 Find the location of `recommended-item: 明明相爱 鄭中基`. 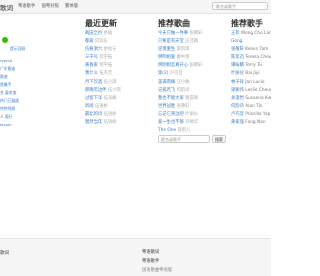

recommended-item: 明明相爱 鄭中基 is located at coordinates (190, 58).